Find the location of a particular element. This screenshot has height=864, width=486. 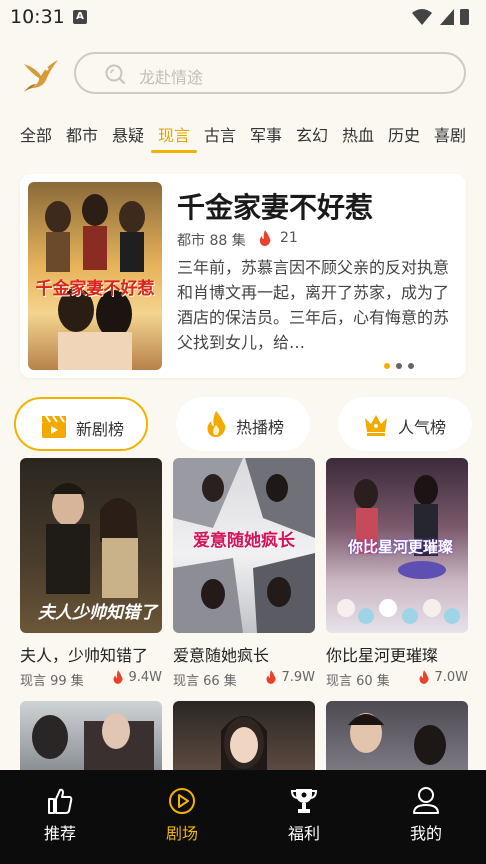

trophy-icon is located at coordinates (304, 801).